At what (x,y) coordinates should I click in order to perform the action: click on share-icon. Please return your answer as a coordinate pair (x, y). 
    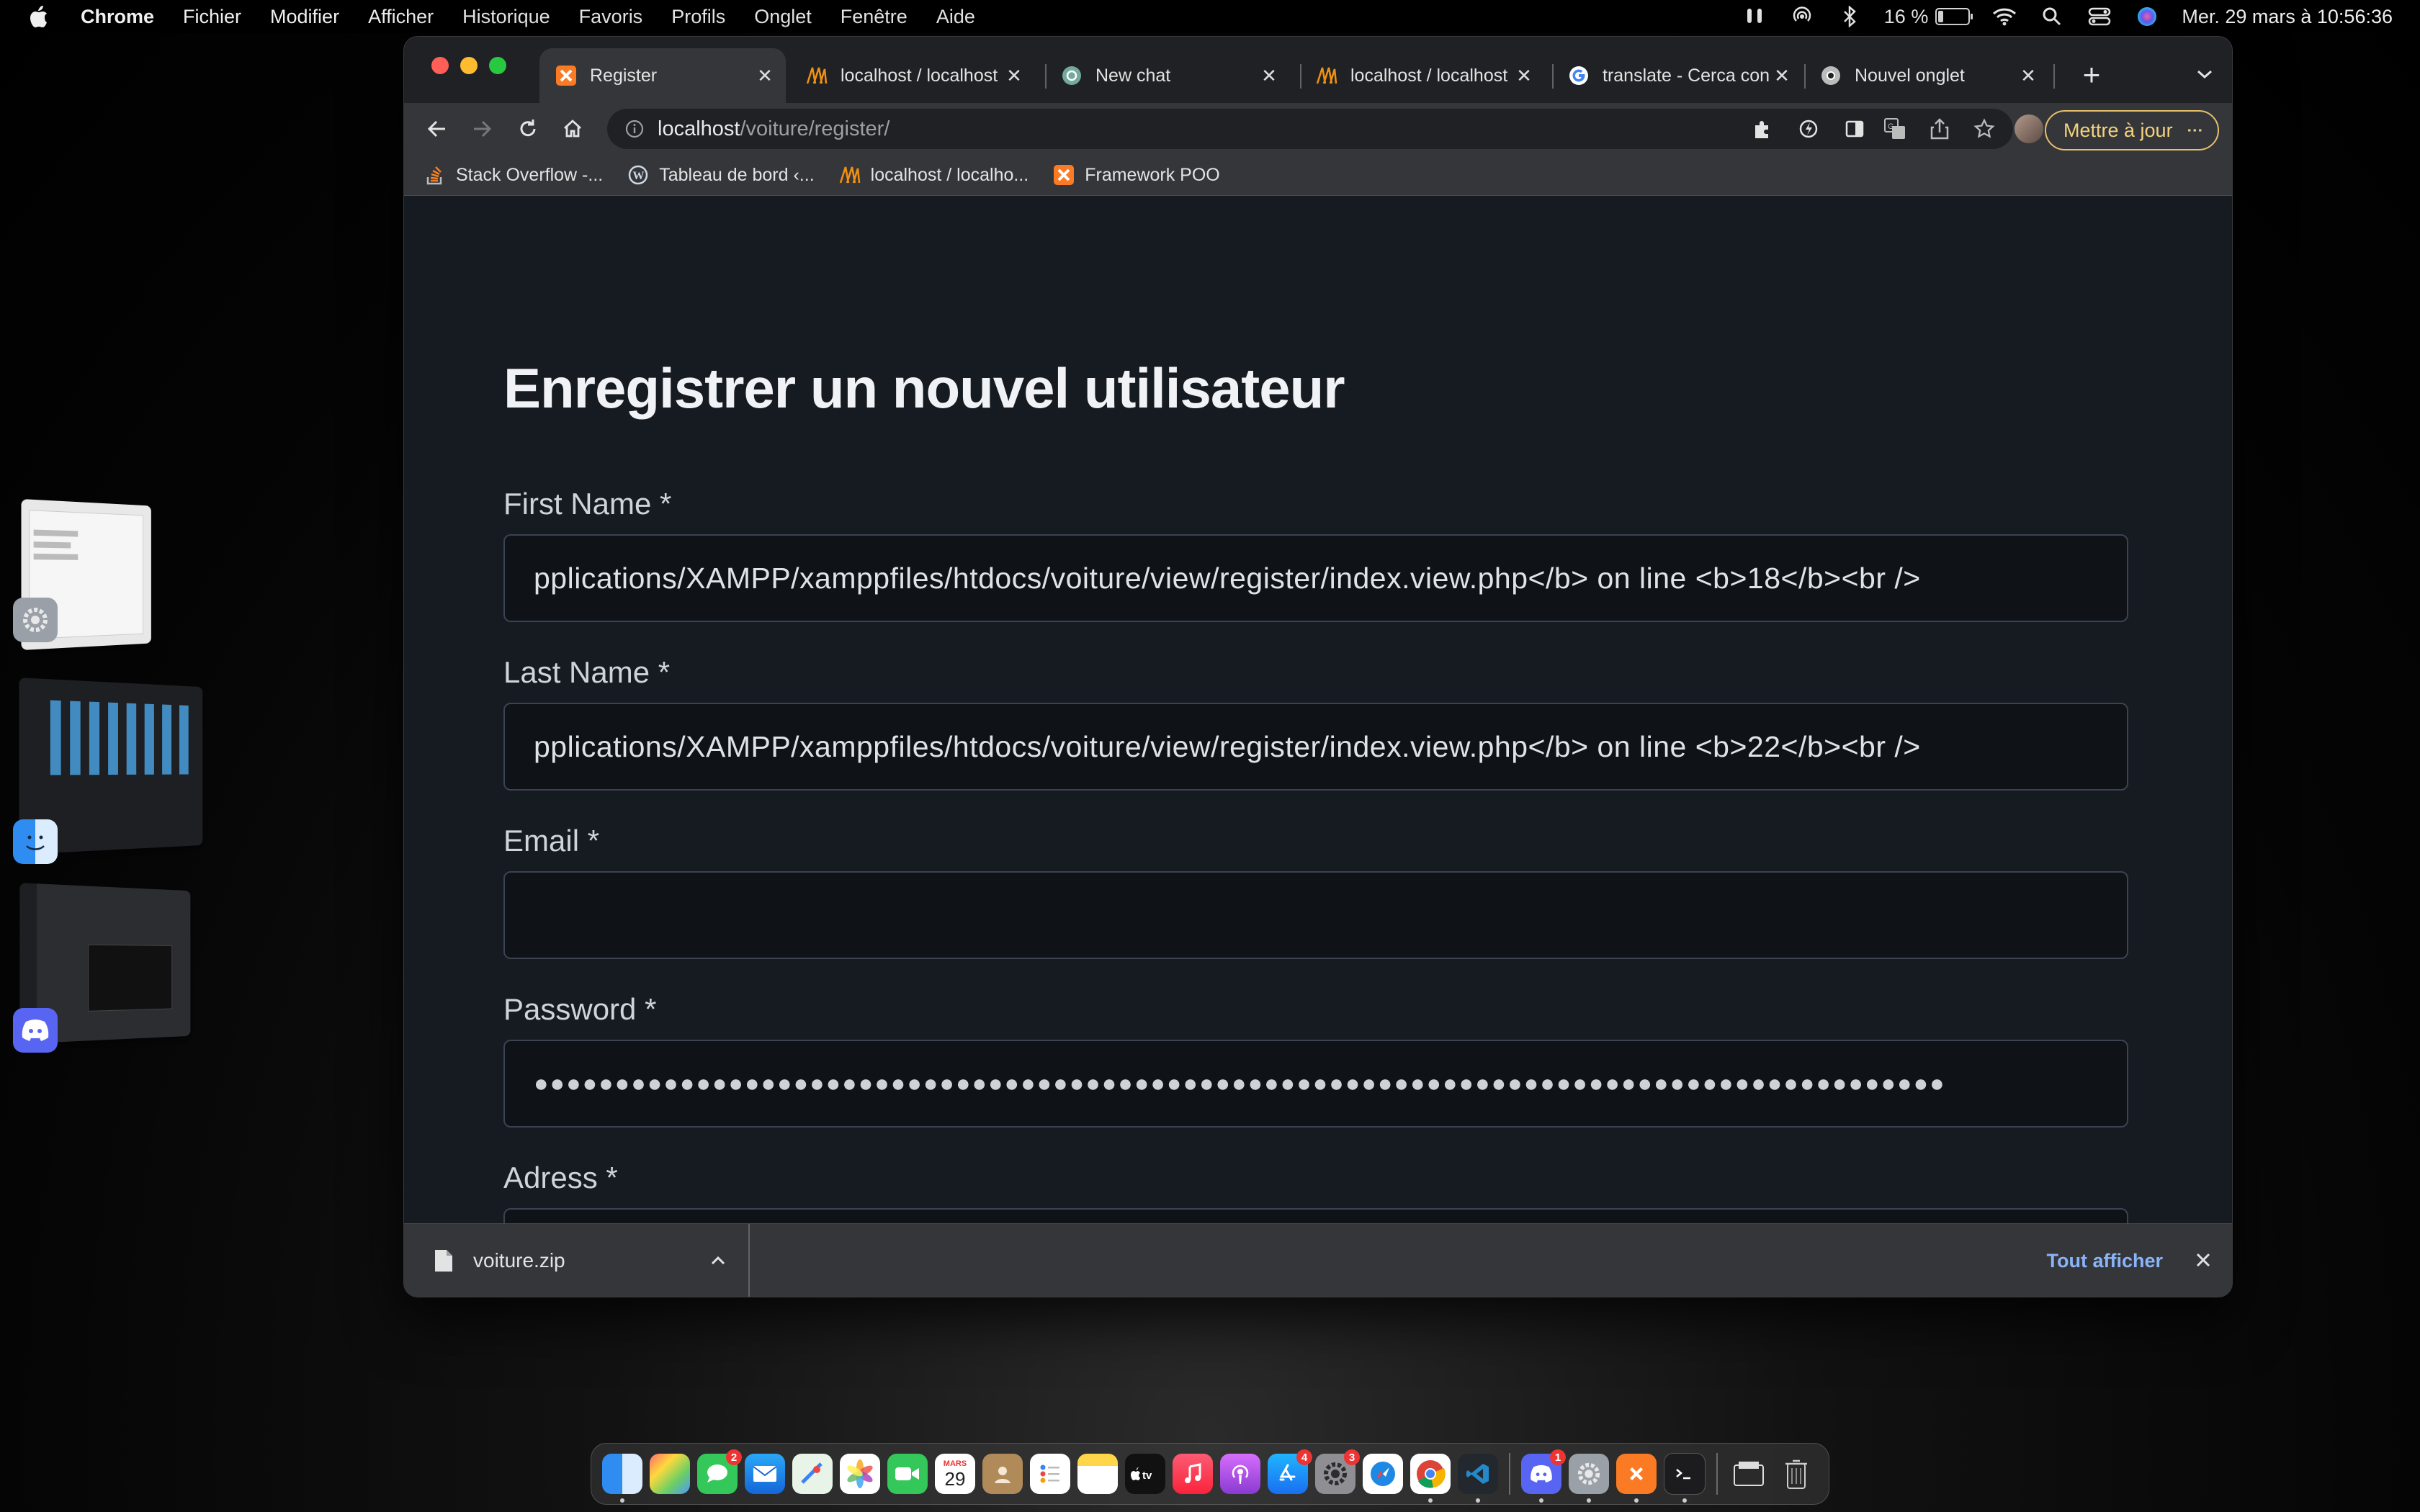
    Looking at the image, I should click on (1939, 128).